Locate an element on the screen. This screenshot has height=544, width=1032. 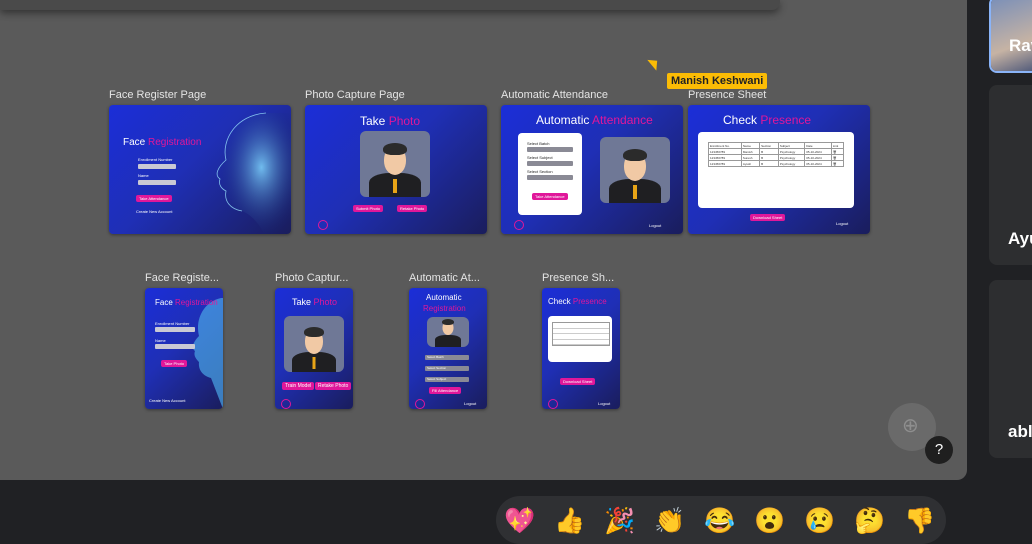
batch-label: Select Batch is located at coordinates (435, 357).